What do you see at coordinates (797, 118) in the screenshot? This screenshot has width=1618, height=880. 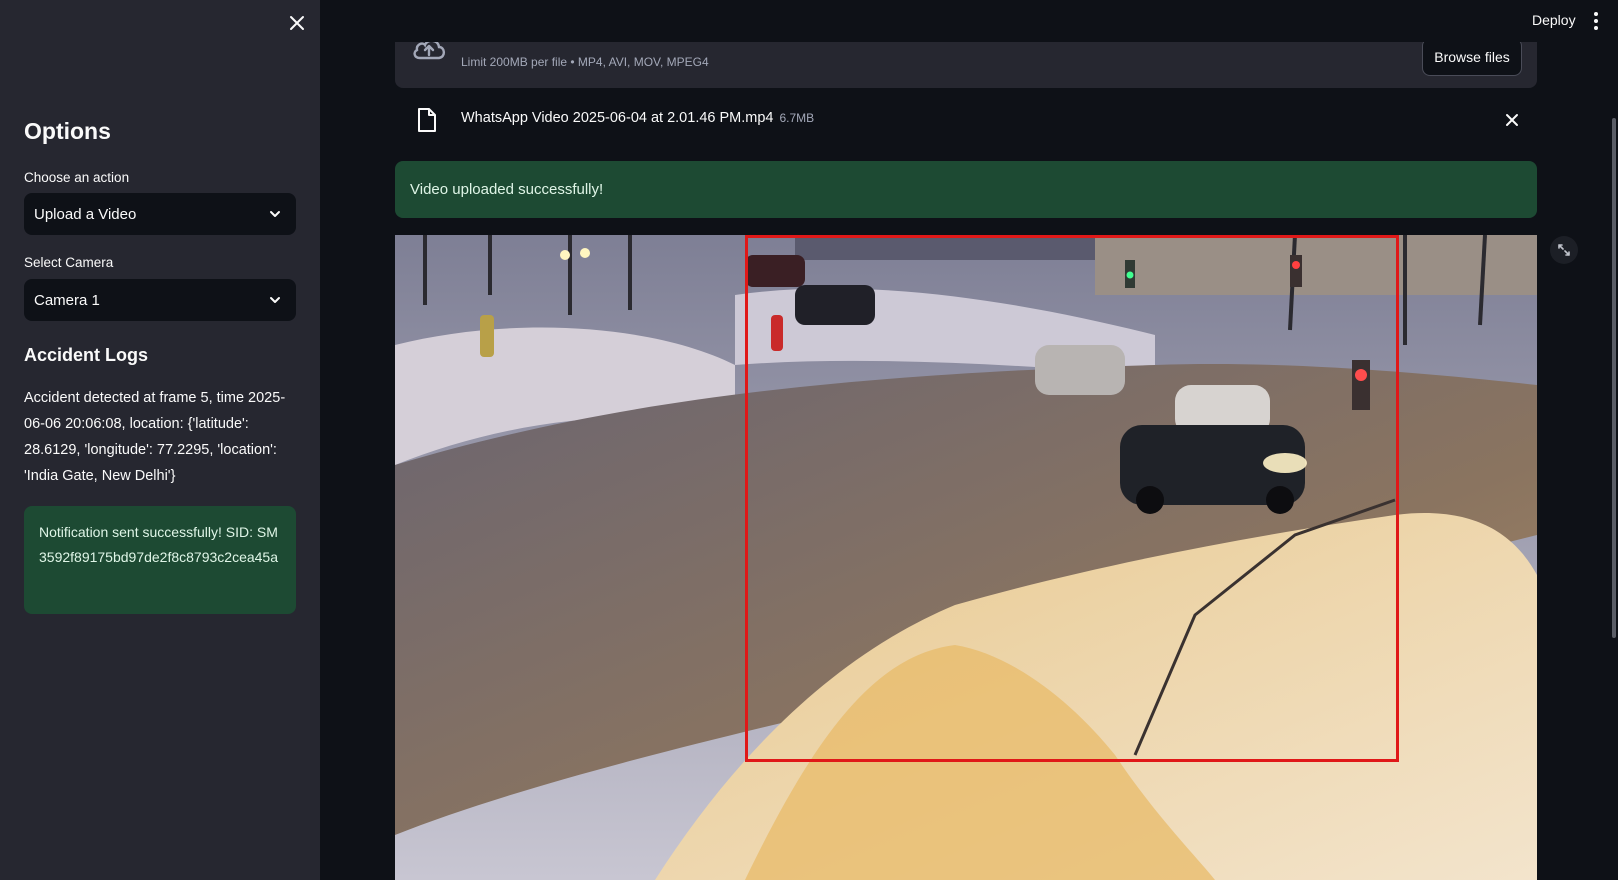 I see `file-size: 6.7MB` at bounding box center [797, 118].